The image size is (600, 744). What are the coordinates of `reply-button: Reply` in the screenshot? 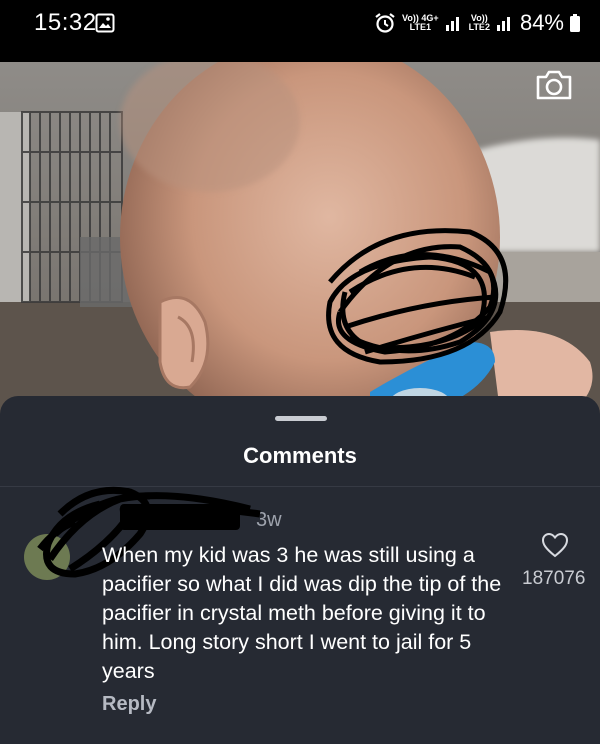 It's located at (129, 704).